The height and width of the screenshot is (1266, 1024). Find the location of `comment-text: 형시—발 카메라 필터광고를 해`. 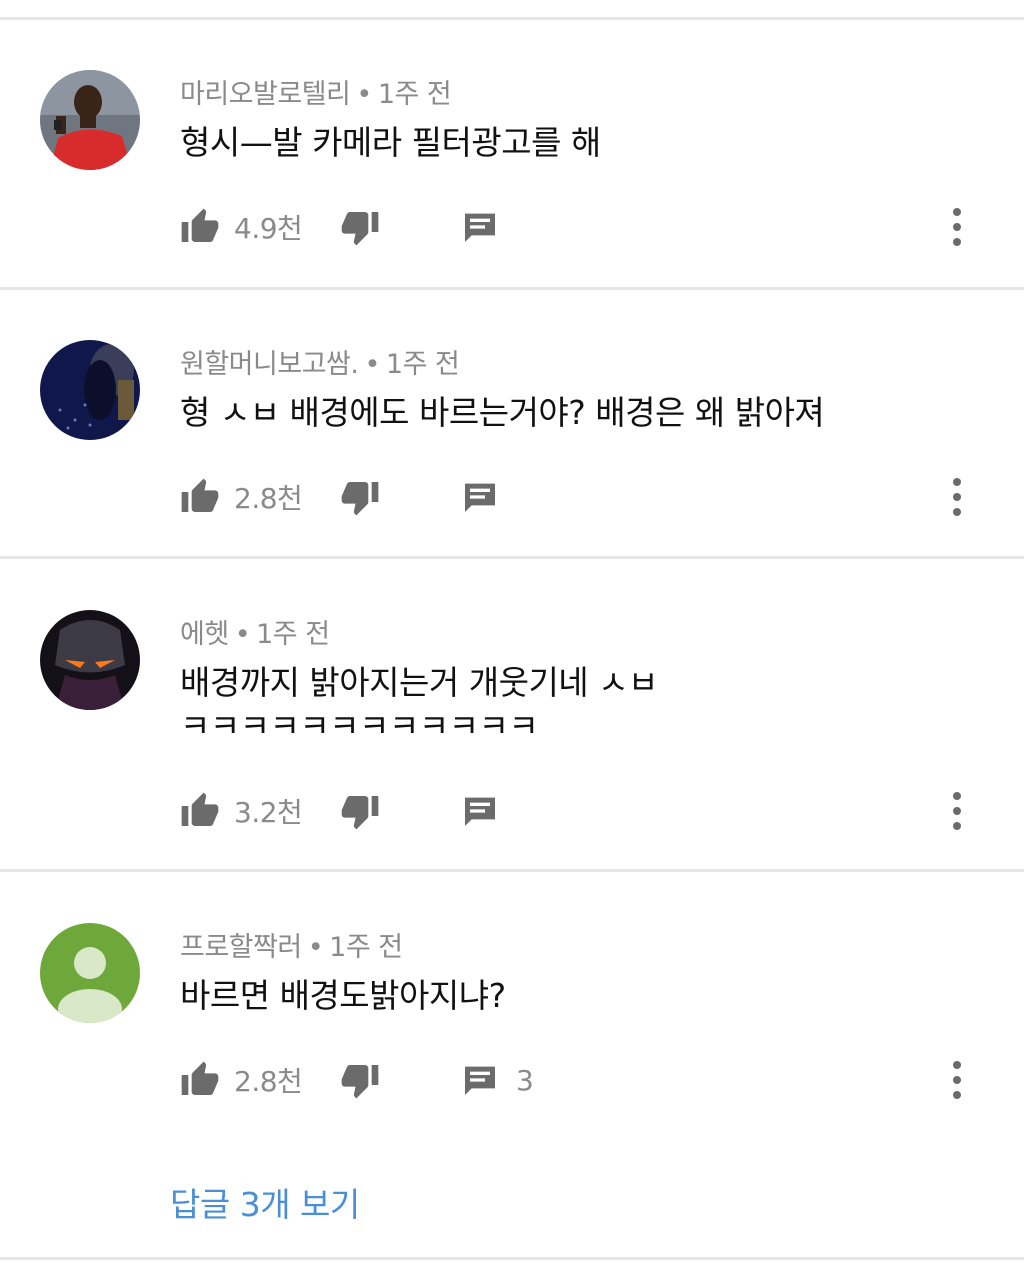

comment-text: 형시—발 카메라 필터광고를 해 is located at coordinates (390, 142).